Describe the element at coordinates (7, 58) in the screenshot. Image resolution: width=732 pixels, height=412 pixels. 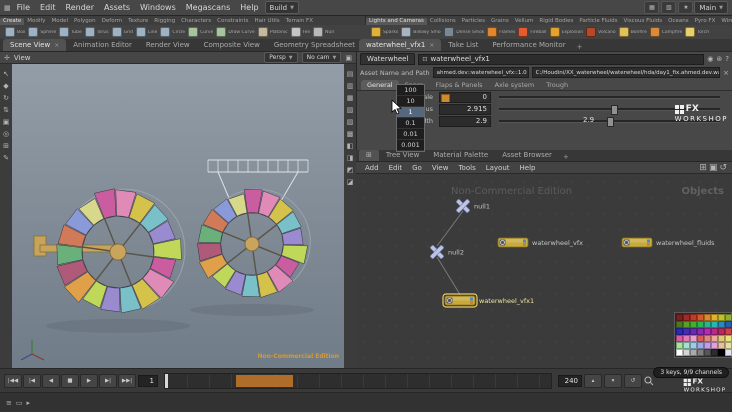
I see `view-tool-icon: ✛` at that location.